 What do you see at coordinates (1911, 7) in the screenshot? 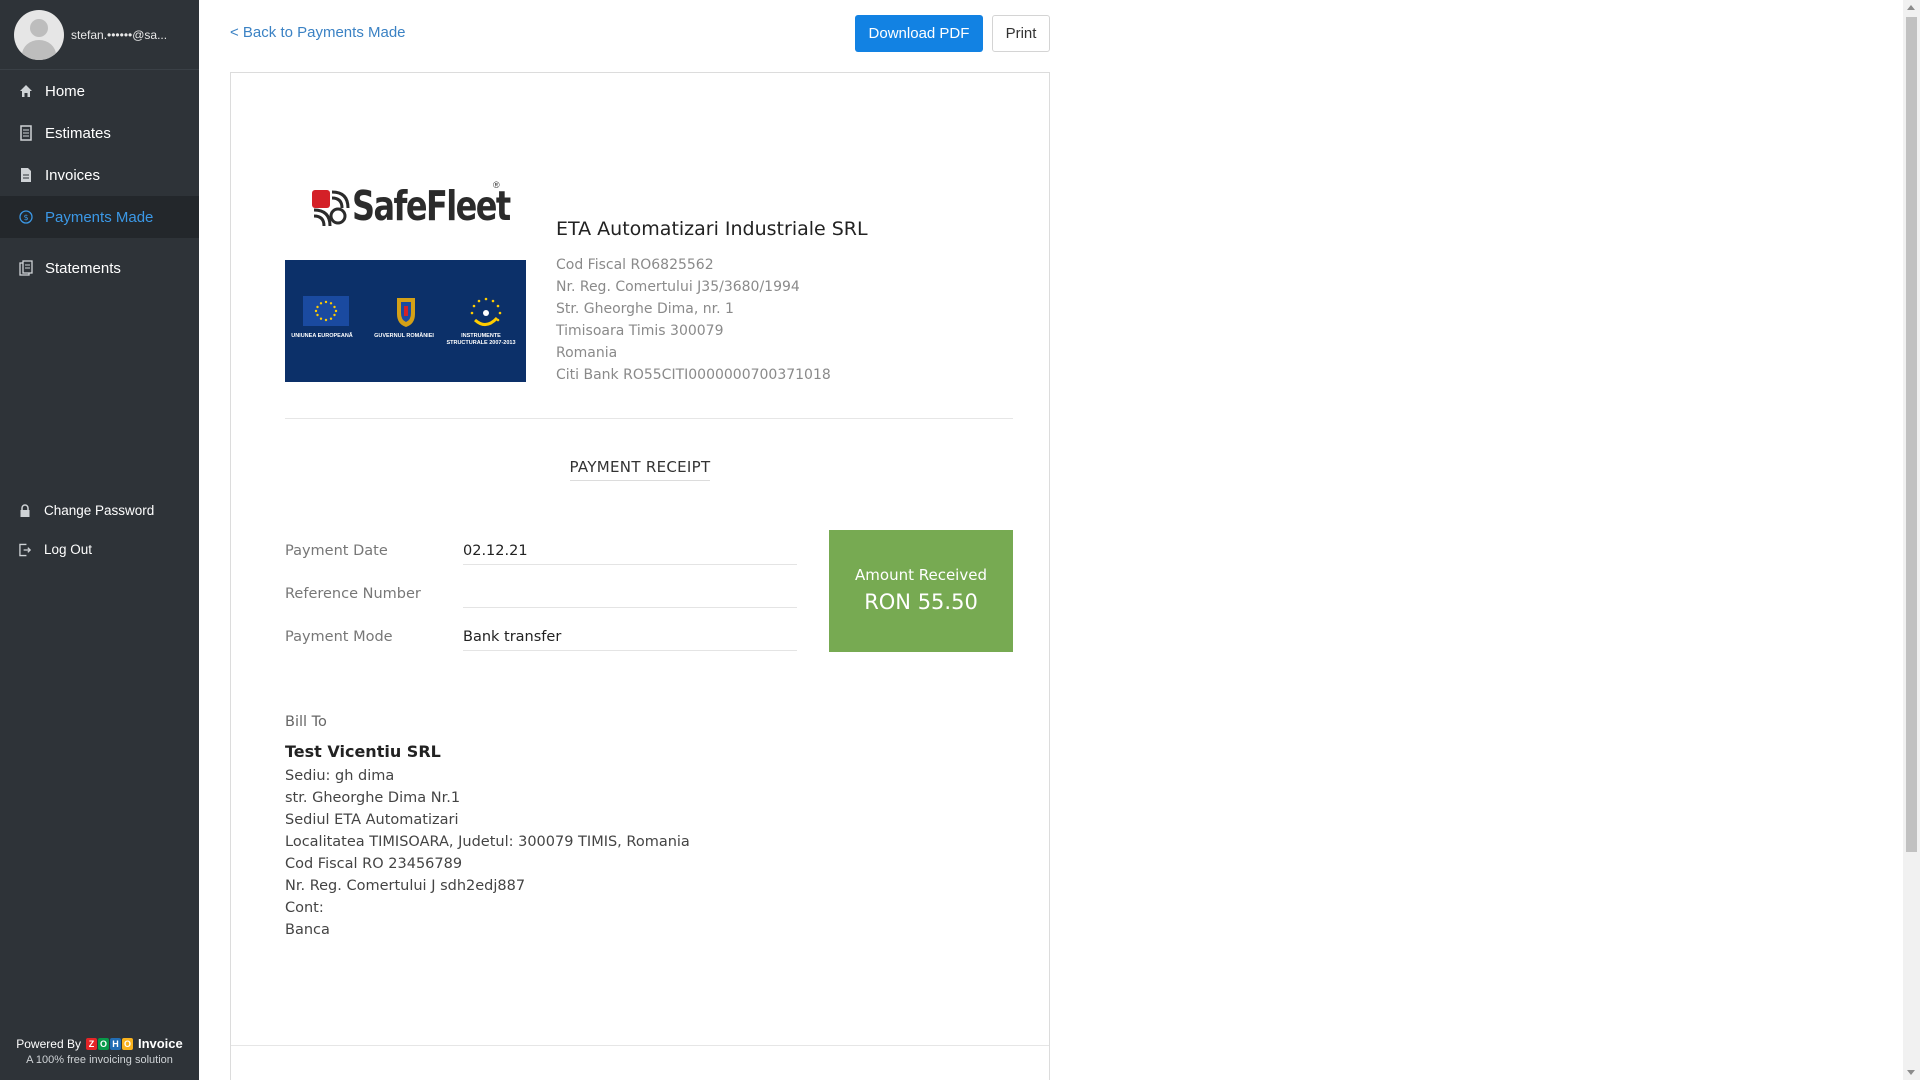
I see `scroll-up-icon` at bounding box center [1911, 7].